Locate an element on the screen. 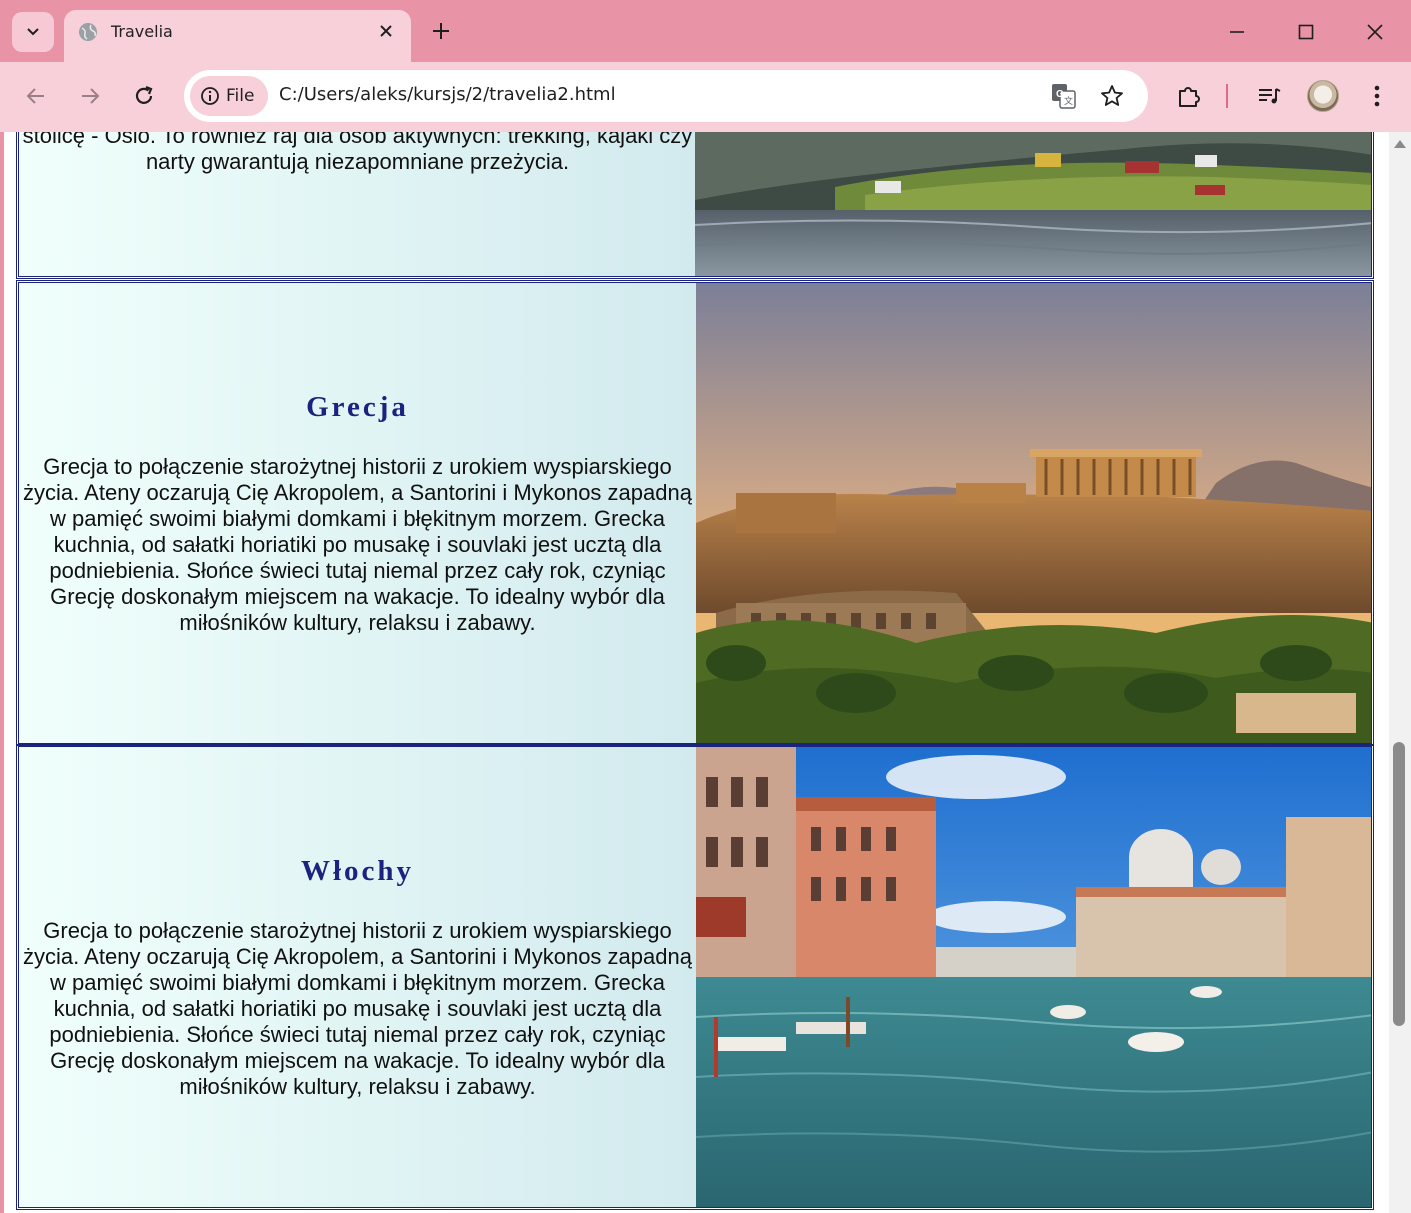 The image size is (1411, 1213). arrow-left-icon is located at coordinates (35, 96).